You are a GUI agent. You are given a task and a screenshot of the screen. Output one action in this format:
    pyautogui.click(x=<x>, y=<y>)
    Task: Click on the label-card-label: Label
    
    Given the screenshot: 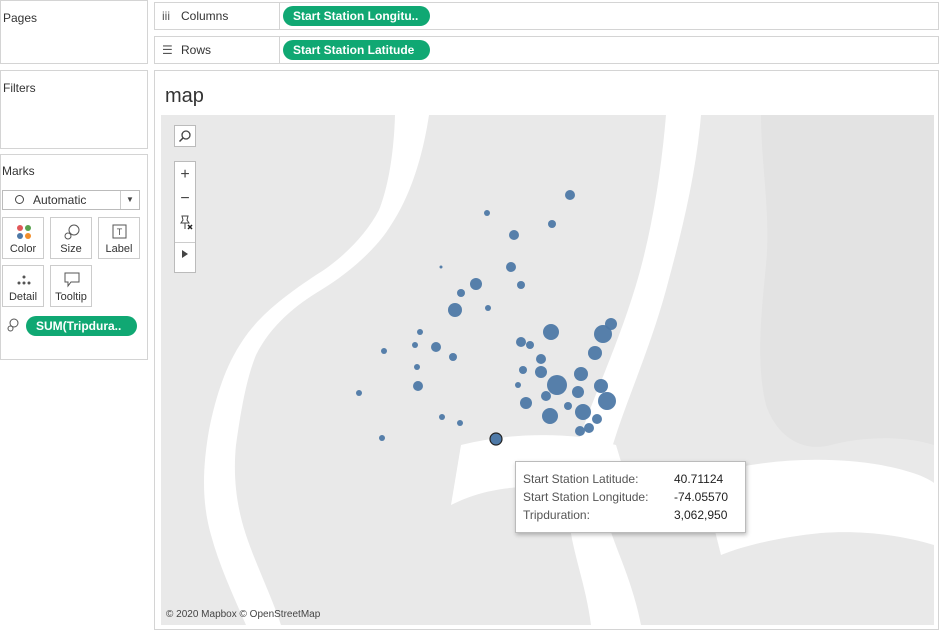 What is the action you would take?
    pyautogui.click(x=119, y=249)
    